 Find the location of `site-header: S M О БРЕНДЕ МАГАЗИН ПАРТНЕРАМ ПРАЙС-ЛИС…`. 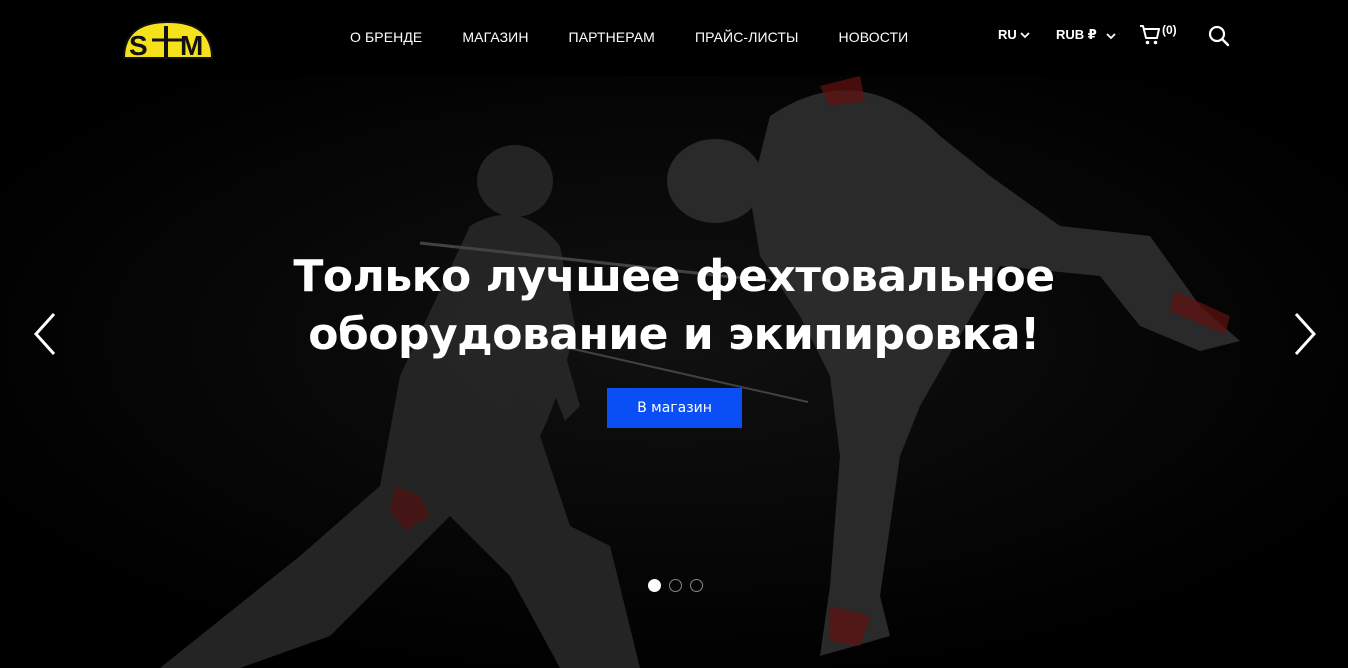

site-header: S M О БРЕНДЕ МАГАЗИН ПАРТНЕРАМ ПРАЙС-ЛИС… is located at coordinates (674, 38).